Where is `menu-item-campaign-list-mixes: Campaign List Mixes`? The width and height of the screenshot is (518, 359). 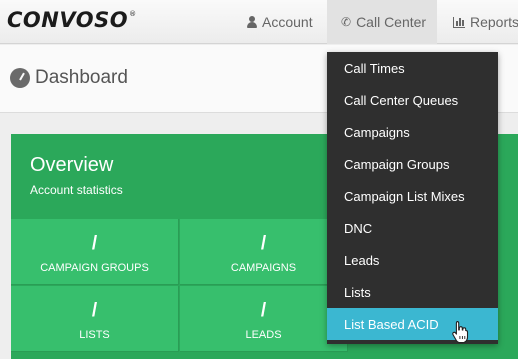
menu-item-campaign-list-mixes: Campaign List Mixes is located at coordinates (412, 196).